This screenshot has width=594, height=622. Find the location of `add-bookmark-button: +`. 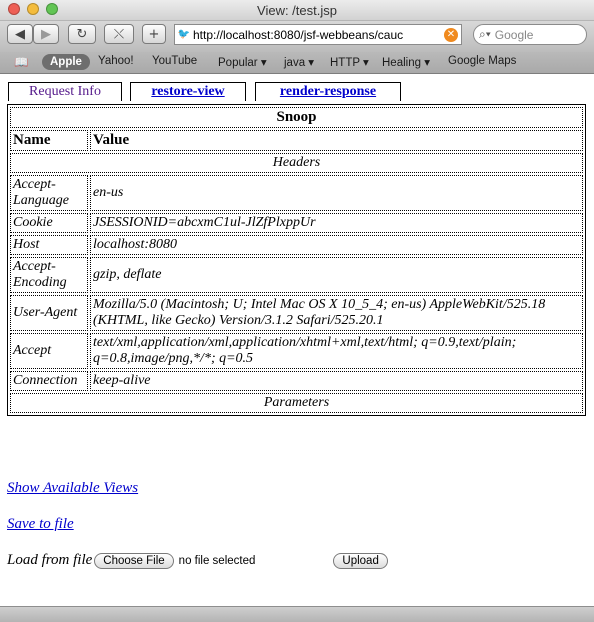

add-bookmark-button: + is located at coordinates (154, 34).